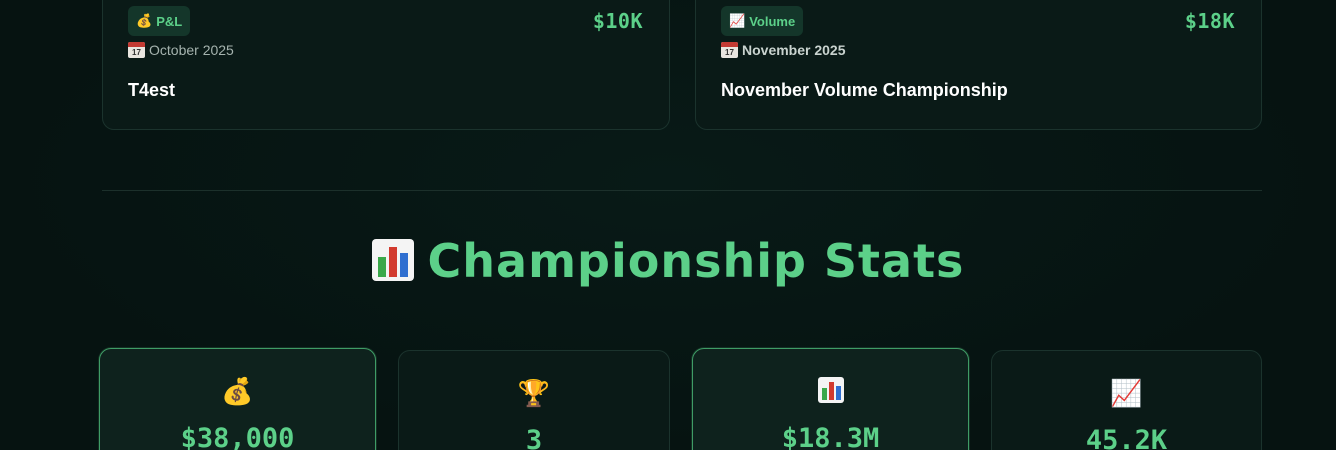 This screenshot has width=1336, height=450. What do you see at coordinates (794, 50) in the screenshot?
I see `date-label: November 2025` at bounding box center [794, 50].